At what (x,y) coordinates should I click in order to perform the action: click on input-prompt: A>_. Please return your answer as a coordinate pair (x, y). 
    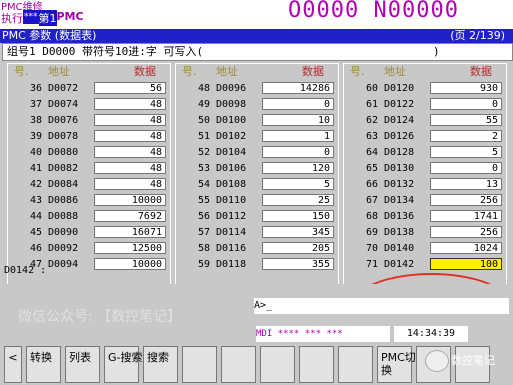
    Looking at the image, I should click on (381, 306).